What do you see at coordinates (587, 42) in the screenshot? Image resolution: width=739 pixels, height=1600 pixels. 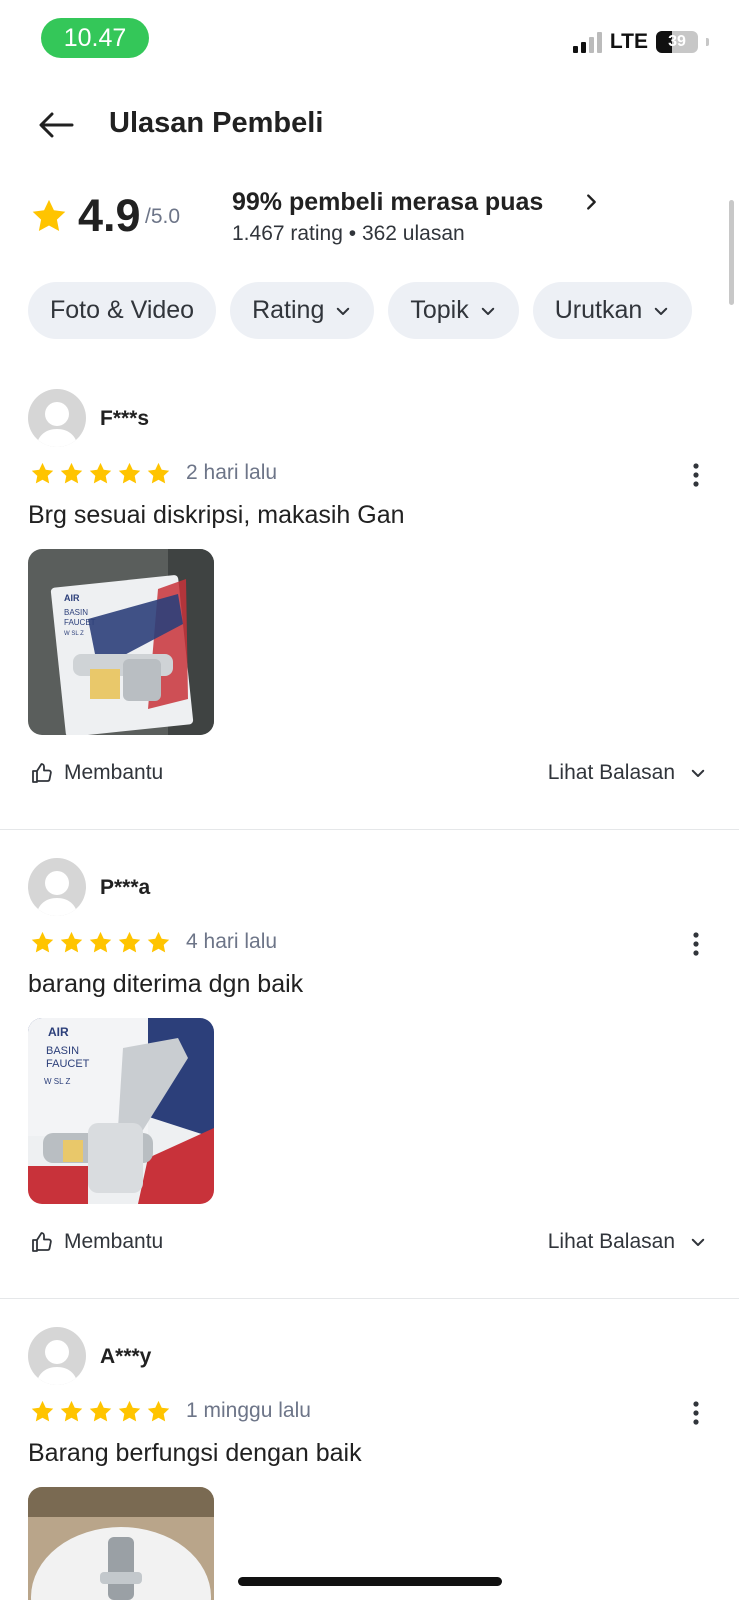 I see `signal-icon` at bounding box center [587, 42].